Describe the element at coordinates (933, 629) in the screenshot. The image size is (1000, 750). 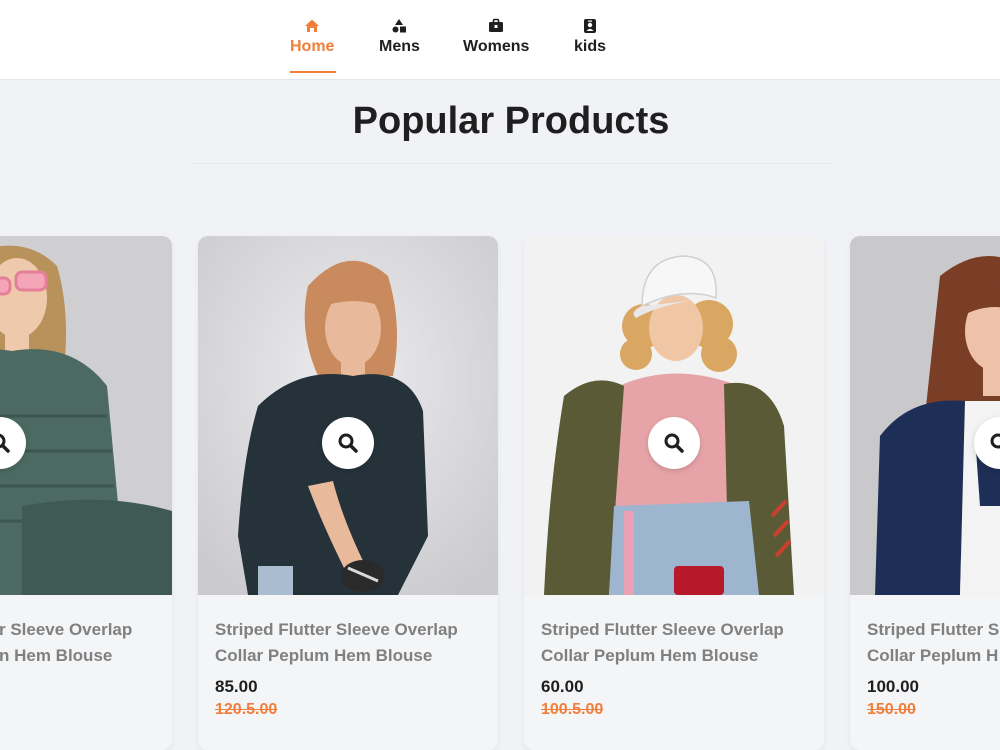
I see `product-name-line: Striped Flutter S` at that location.